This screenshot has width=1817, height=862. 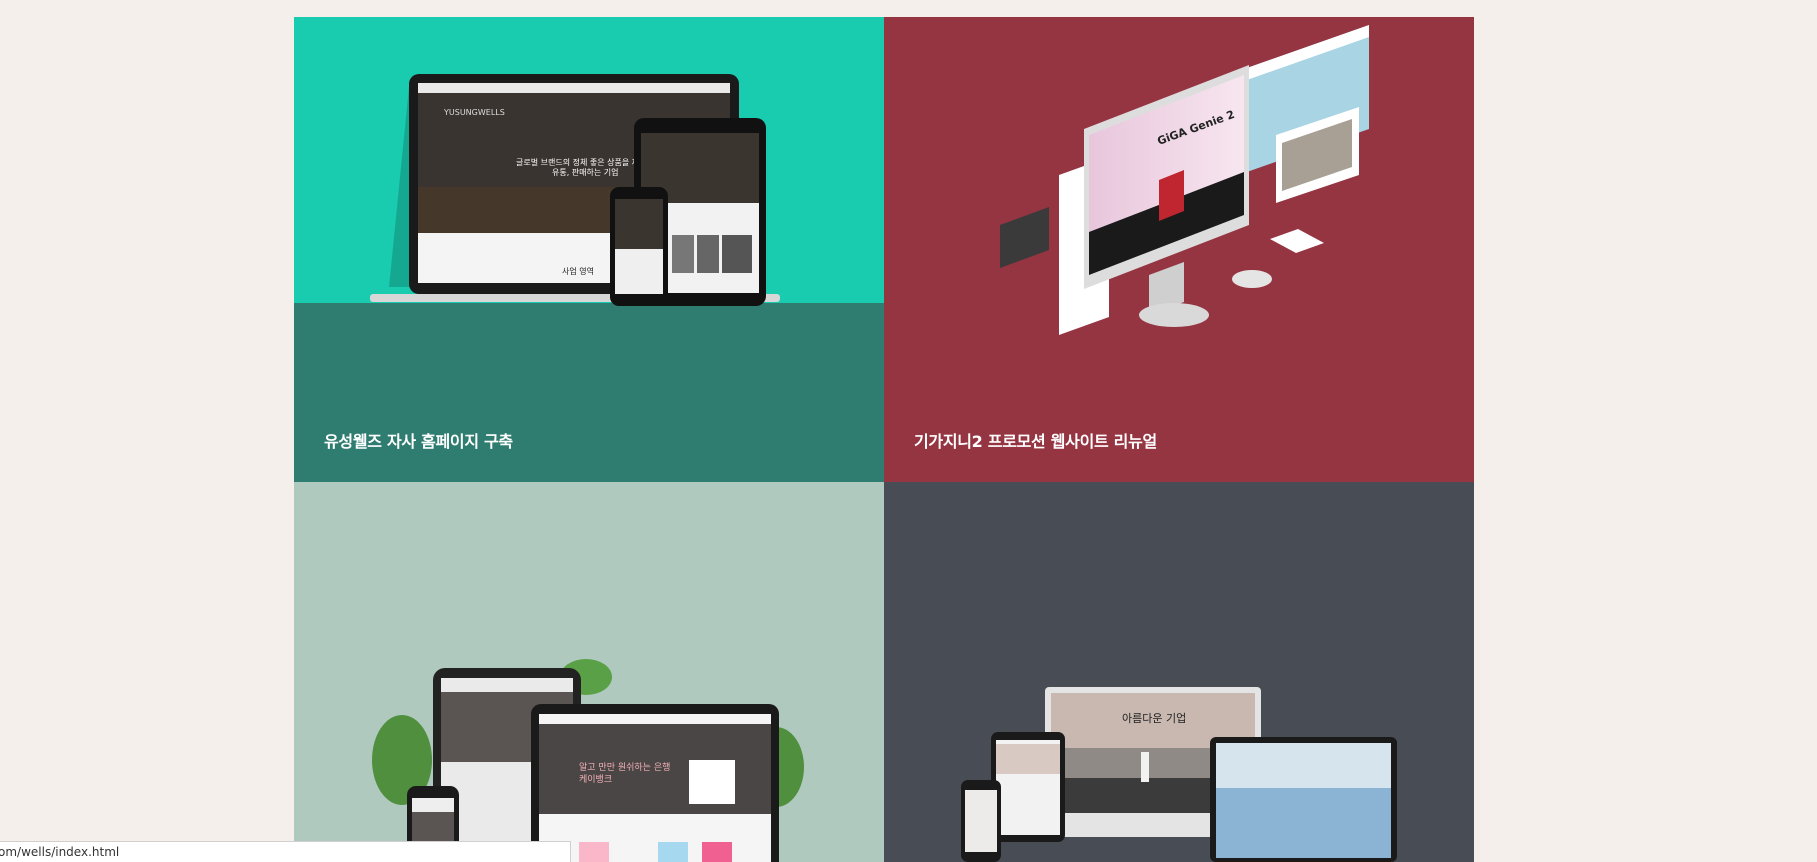 What do you see at coordinates (585, 172) in the screenshot?
I see `card1-headline-2: 유통, 판매하는 기업` at bounding box center [585, 172].